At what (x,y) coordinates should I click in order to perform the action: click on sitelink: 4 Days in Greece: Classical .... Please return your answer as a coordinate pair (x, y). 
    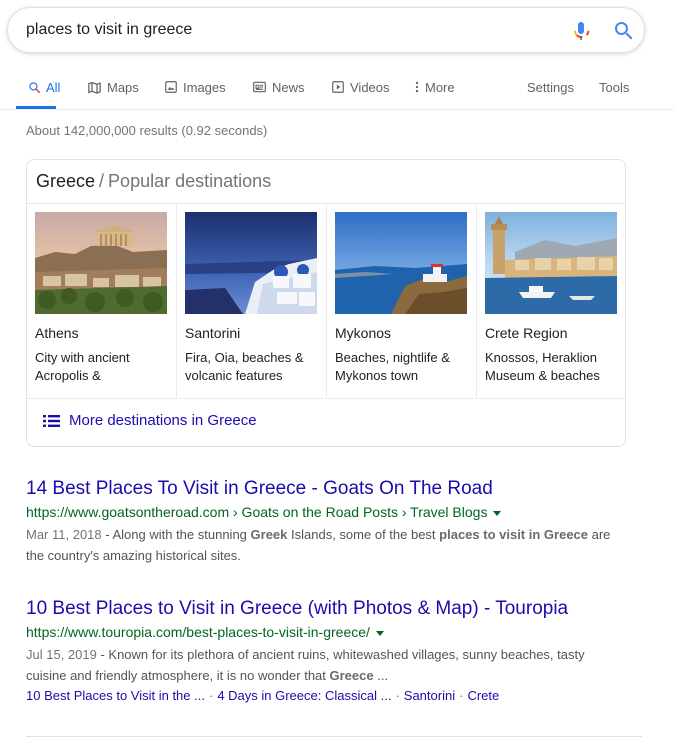
    Looking at the image, I should click on (304, 695).